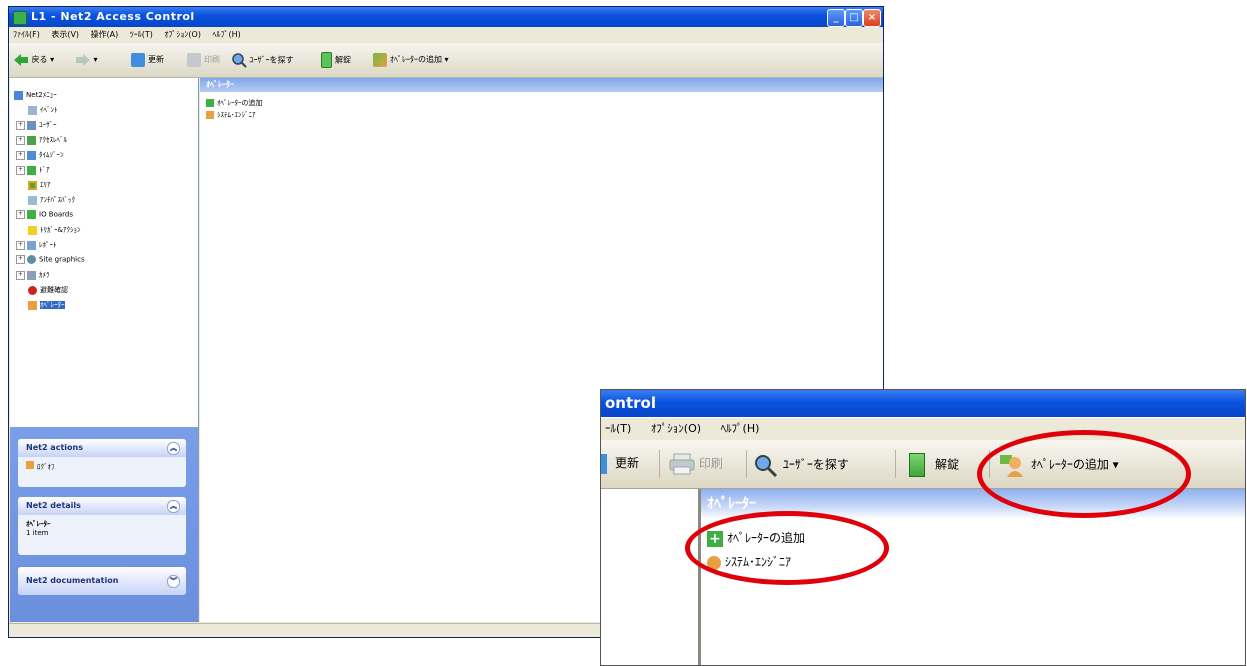 Image resolution: width=1247 pixels, height=666 pixels. Describe the element at coordinates (31, 259) in the screenshot. I see `site-graphics-icon` at that location.